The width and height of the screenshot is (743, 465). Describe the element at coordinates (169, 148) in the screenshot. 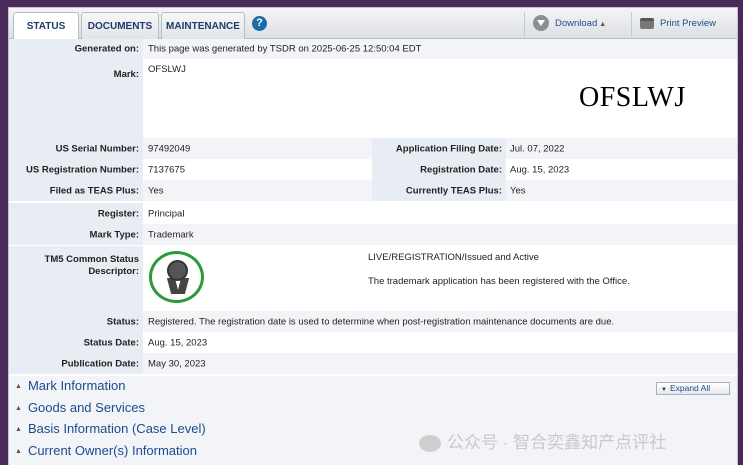

I see `serial-value: 97492049` at that location.